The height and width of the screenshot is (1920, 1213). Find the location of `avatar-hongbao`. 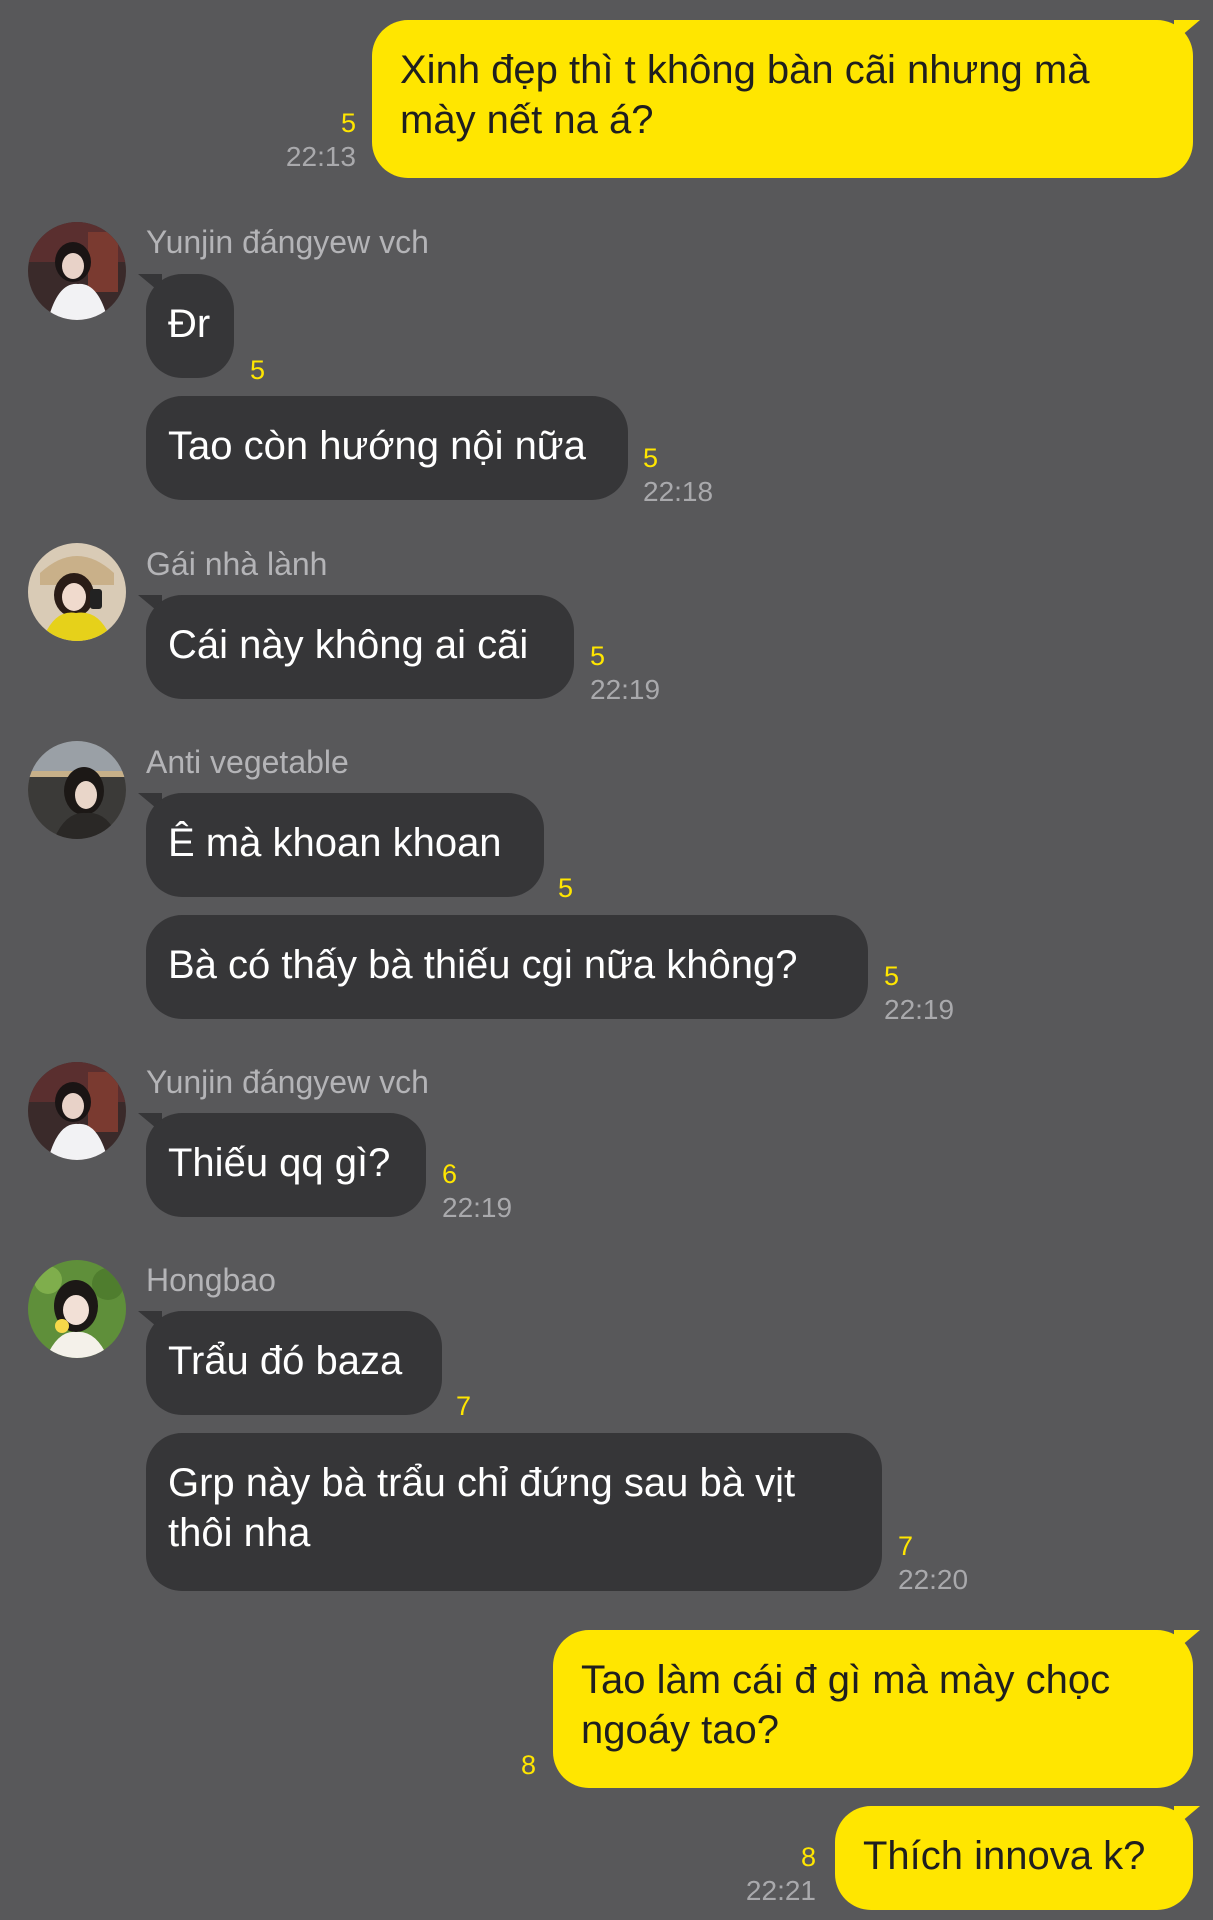

avatar-hongbao is located at coordinates (77, 1309).